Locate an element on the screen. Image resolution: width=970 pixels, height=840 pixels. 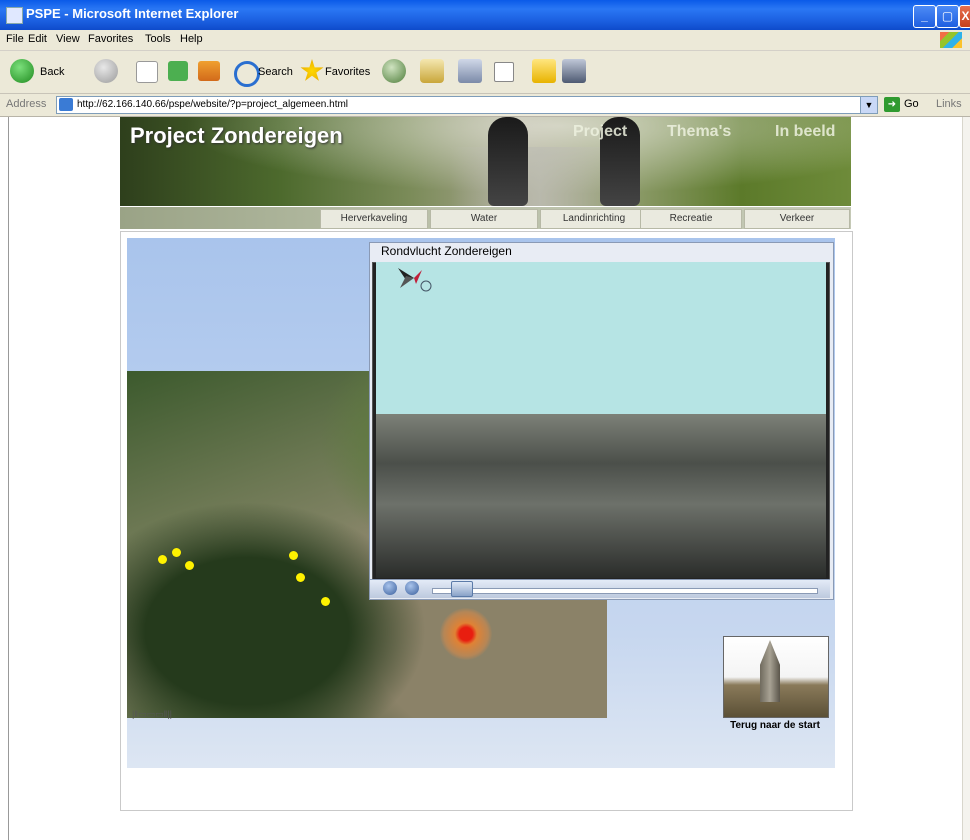
close-button: X is located at coordinates (964, 16).